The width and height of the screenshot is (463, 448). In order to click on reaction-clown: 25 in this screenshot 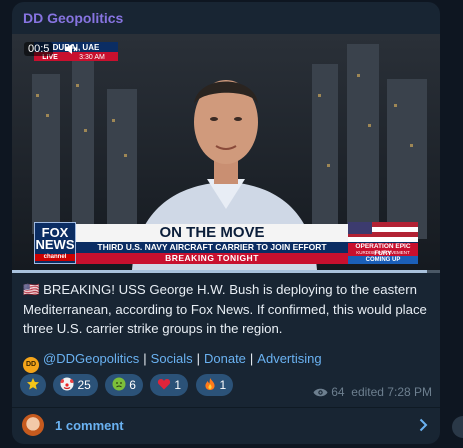, I will do `click(75, 385)`.